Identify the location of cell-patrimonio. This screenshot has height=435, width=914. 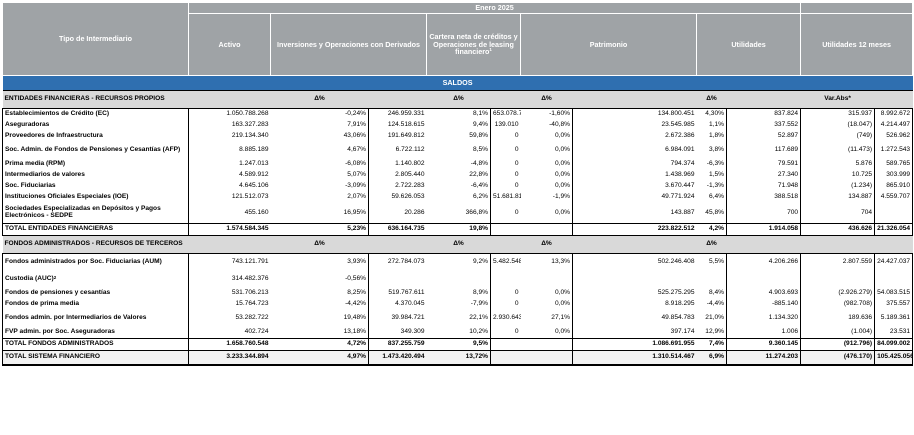
(655, 279).